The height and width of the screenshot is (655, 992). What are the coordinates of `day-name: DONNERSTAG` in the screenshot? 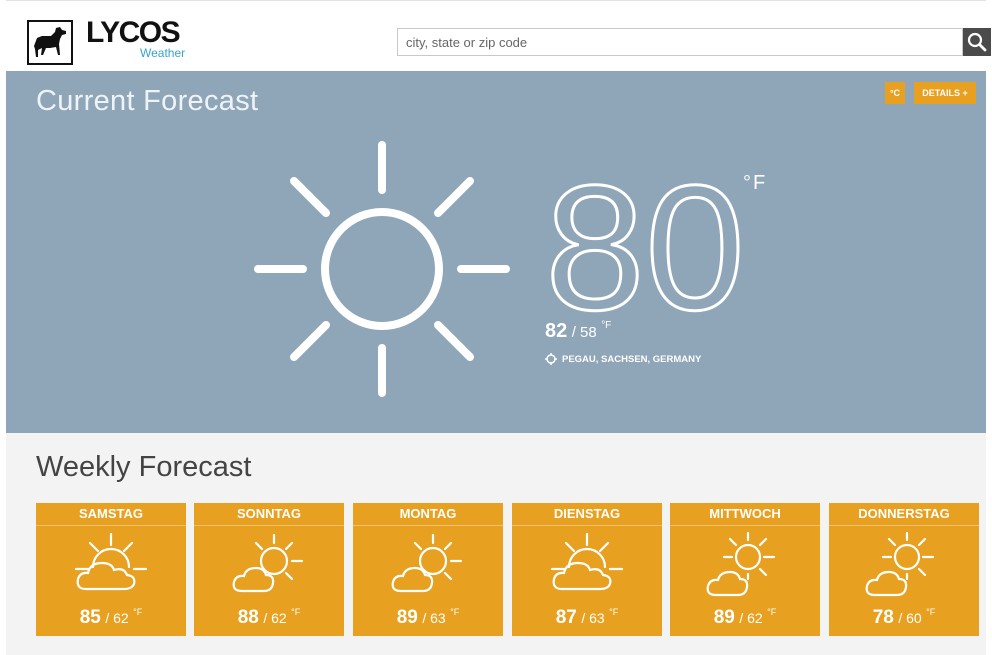 It's located at (904, 514).